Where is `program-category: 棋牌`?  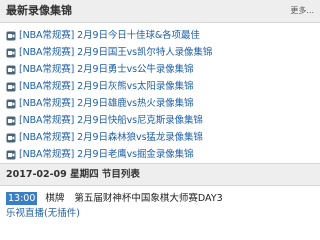 program-category: 棋牌 is located at coordinates (55, 198).